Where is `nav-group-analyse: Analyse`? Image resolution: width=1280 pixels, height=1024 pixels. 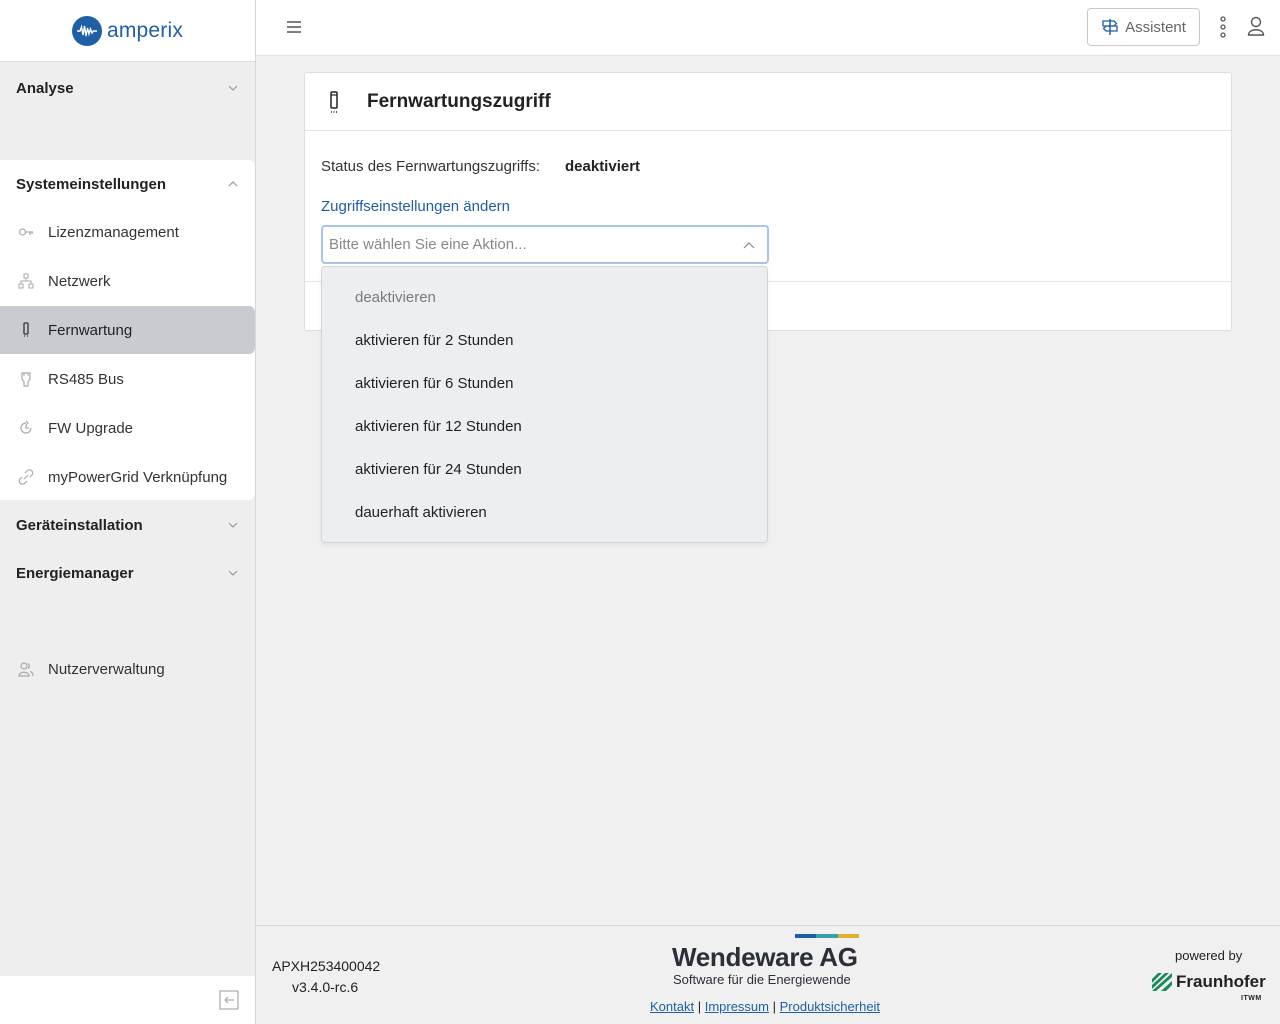 nav-group-analyse: Analyse is located at coordinates (127, 88).